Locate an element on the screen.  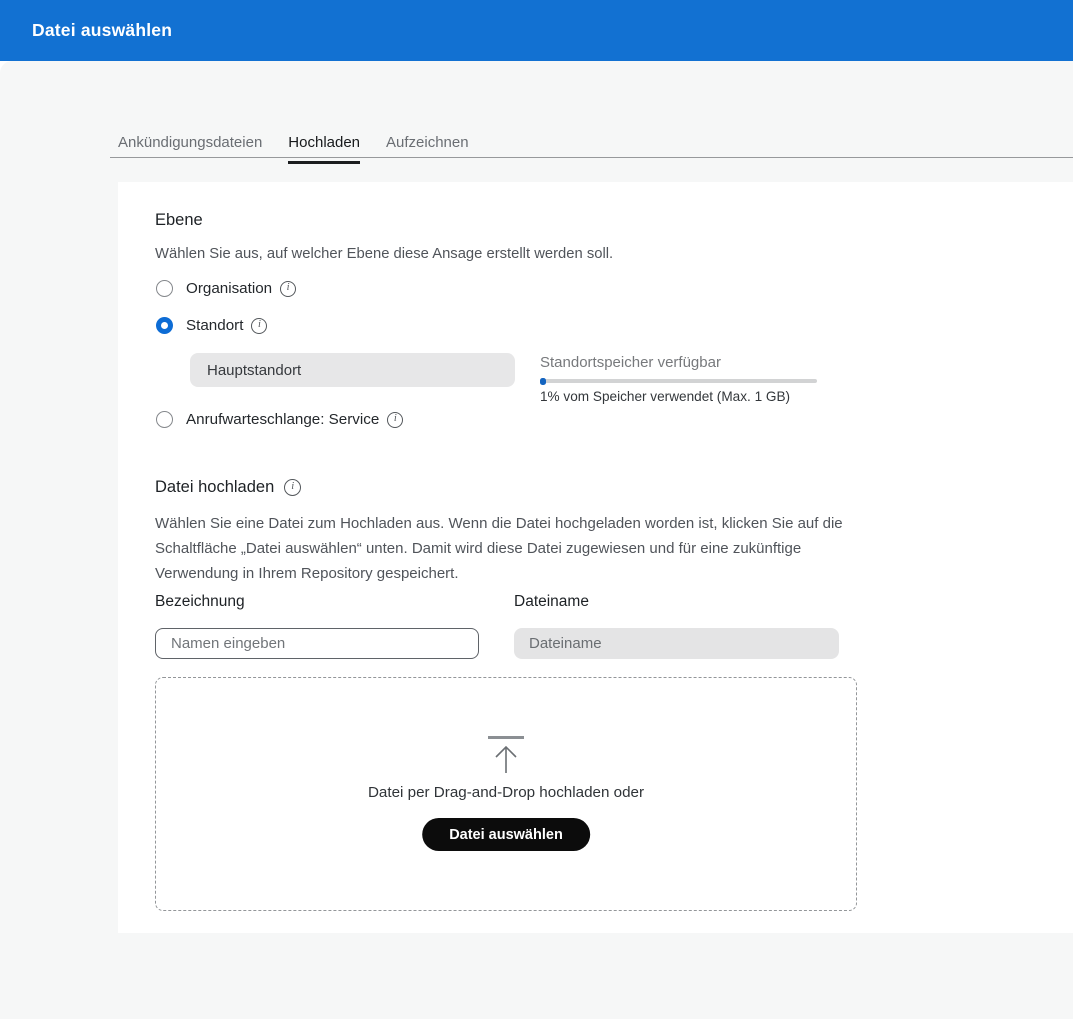
radio-organisation-label: Organisation is located at coordinates (229, 288).